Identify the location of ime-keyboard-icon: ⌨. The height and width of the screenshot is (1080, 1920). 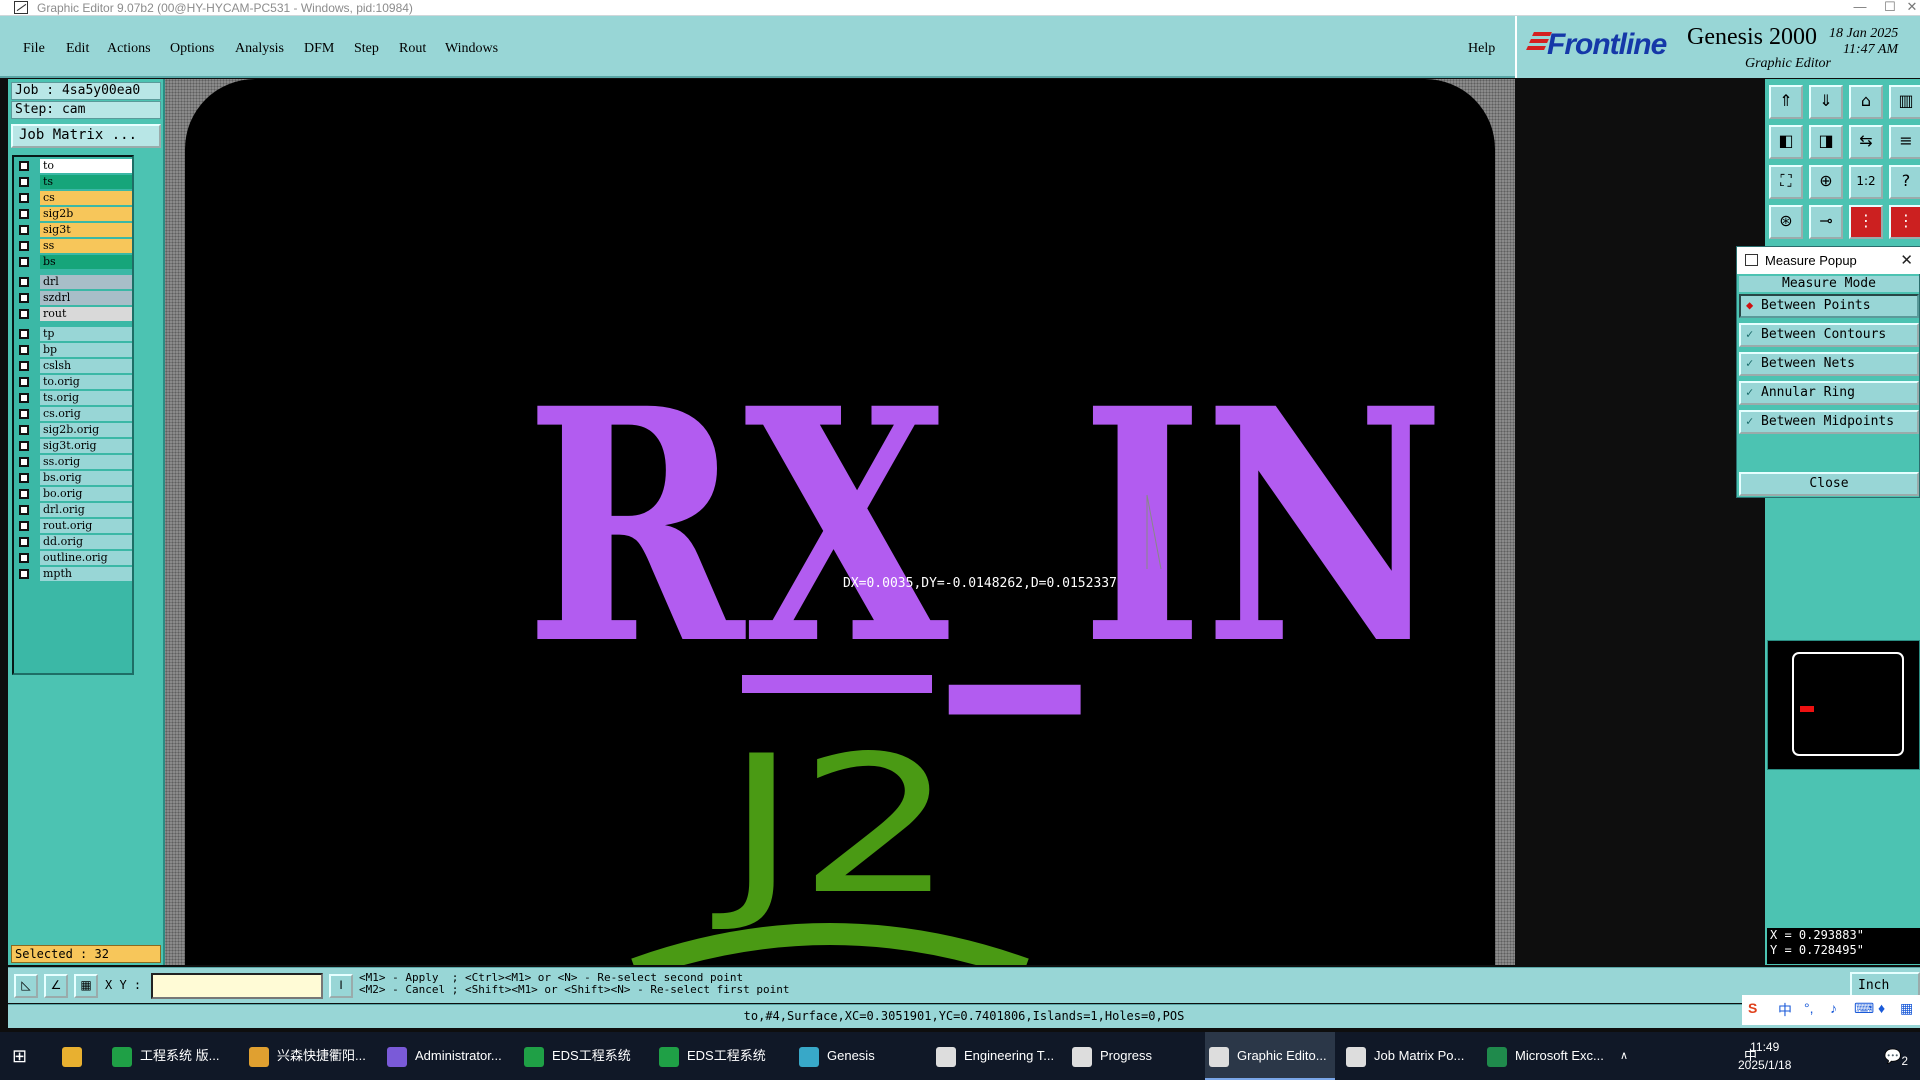
(1864, 1008).